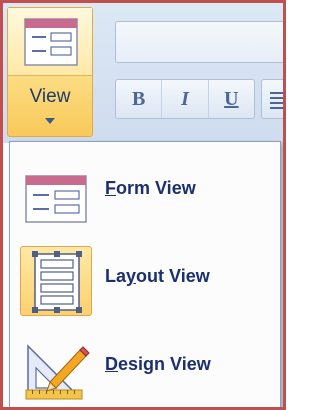 The height and width of the screenshot is (410, 320). I want to click on align-left-icon, so click(276, 100).